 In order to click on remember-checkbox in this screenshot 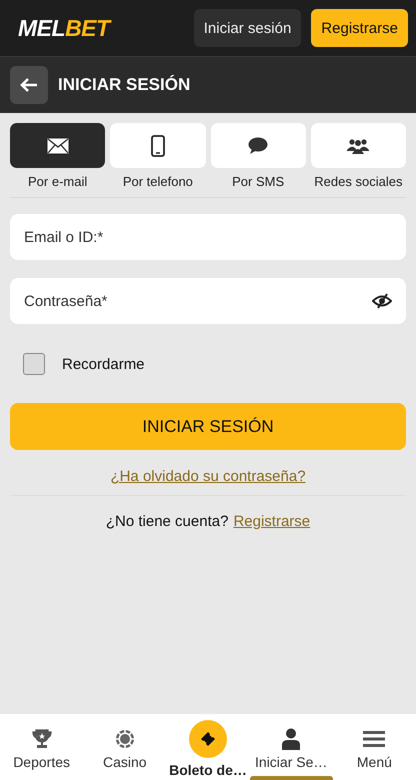, I will do `click(34, 364)`.